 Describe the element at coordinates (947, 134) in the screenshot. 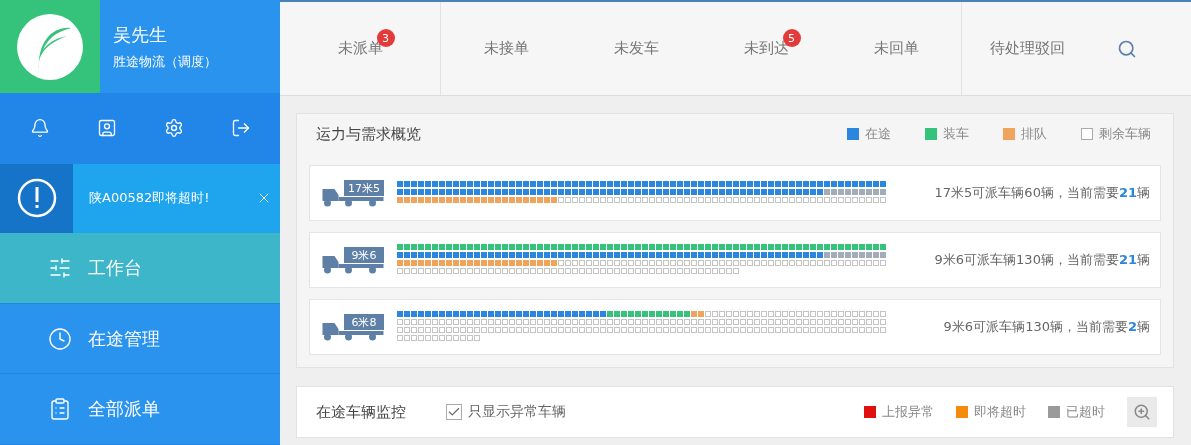

I see `legend-item: 装车` at that location.